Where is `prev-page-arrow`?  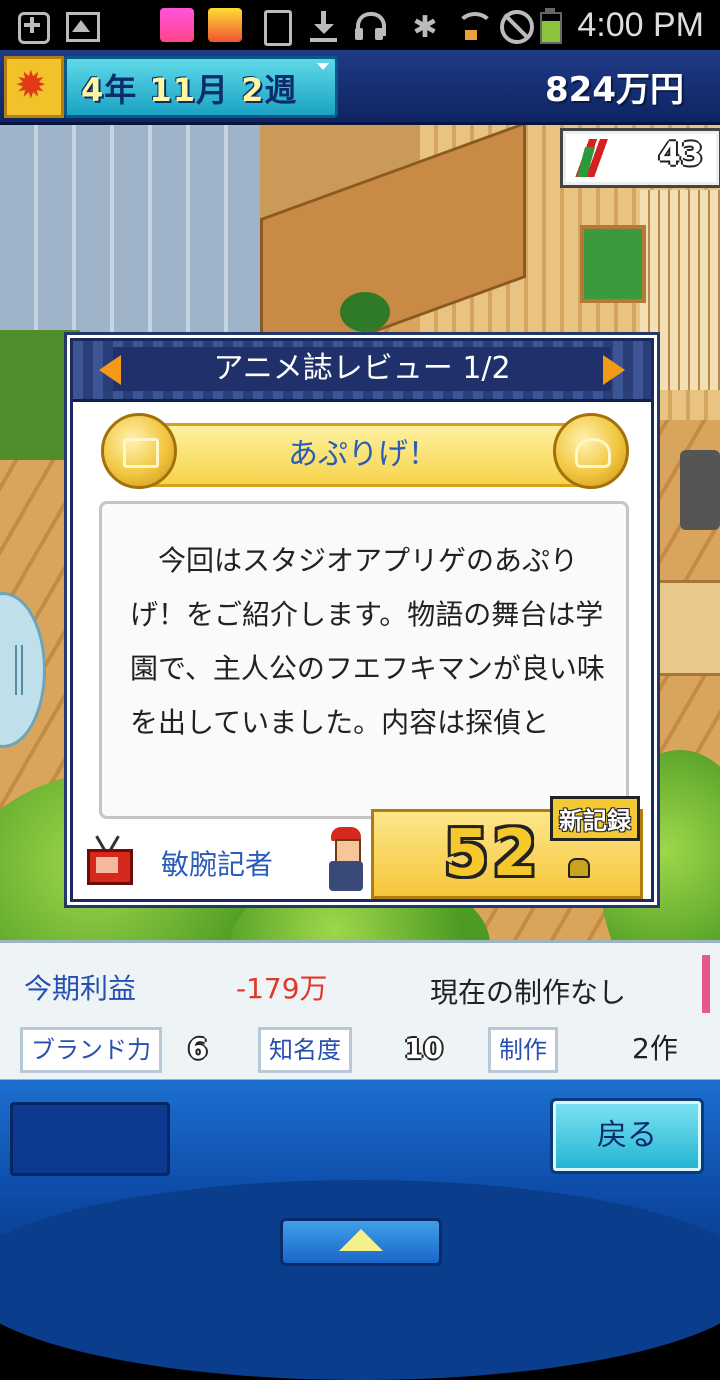 prev-page-arrow is located at coordinates (110, 370).